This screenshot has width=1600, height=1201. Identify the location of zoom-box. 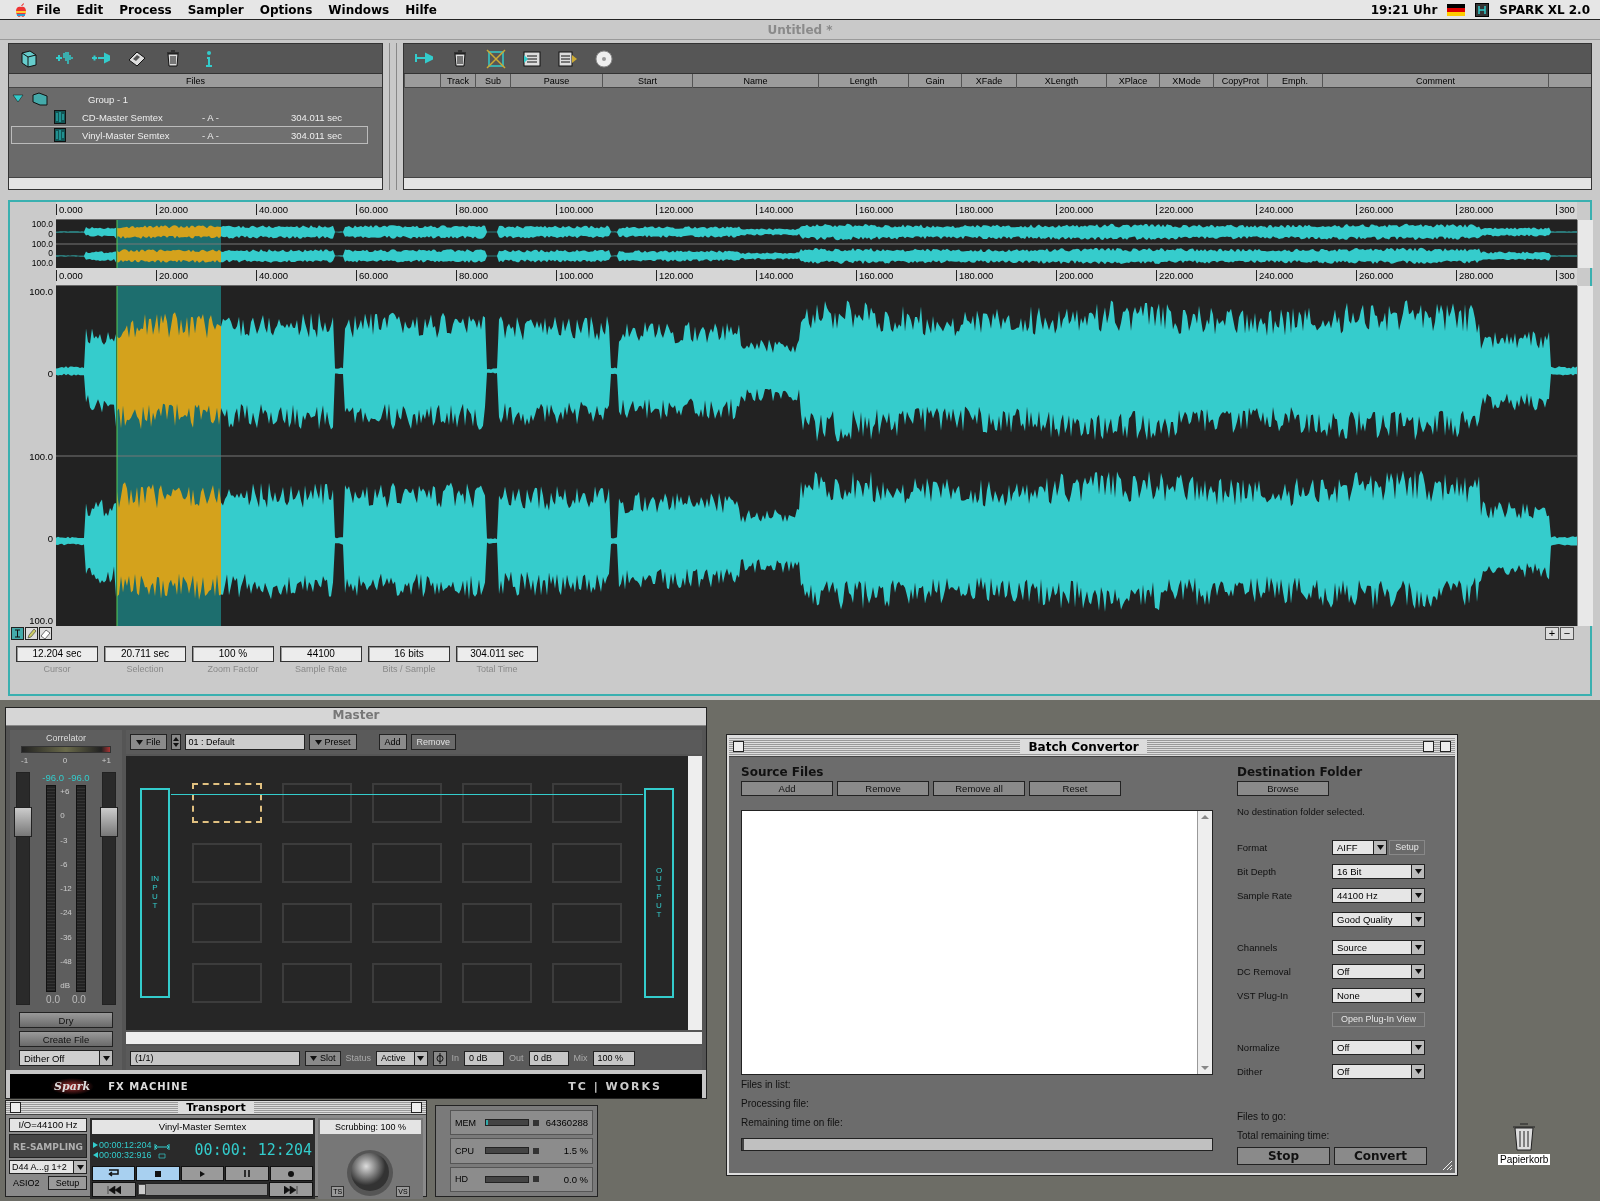
(1428, 746).